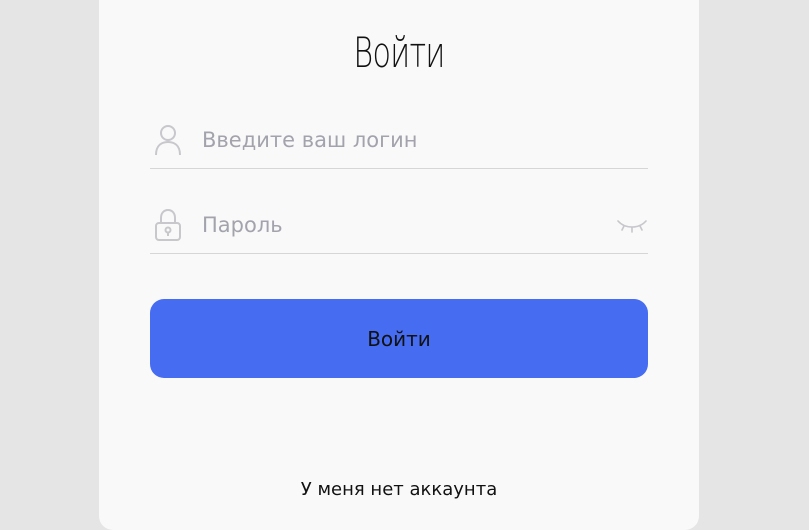 This screenshot has height=530, width=809. I want to click on page-title: Войти, so click(399, 52).